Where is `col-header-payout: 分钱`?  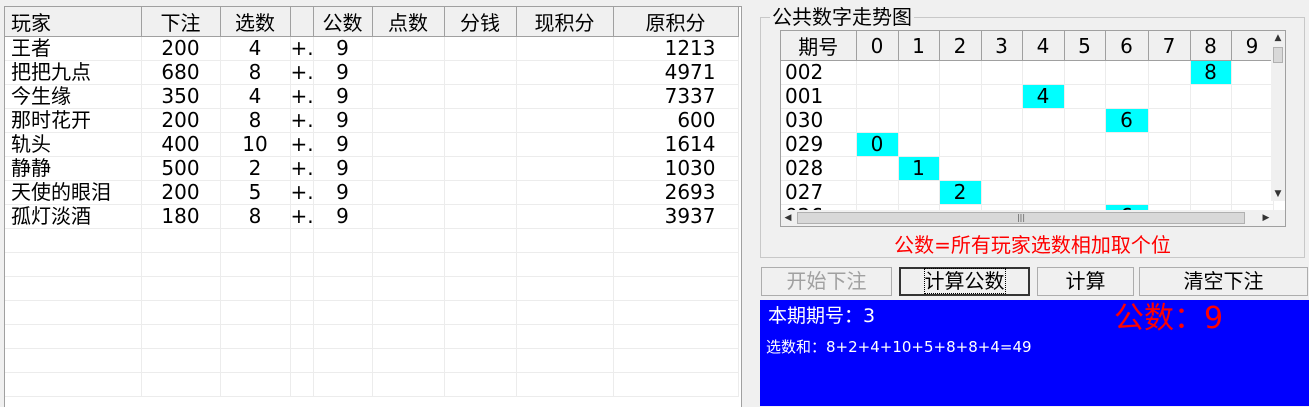 col-header-payout: 分钱 is located at coordinates (480, 22).